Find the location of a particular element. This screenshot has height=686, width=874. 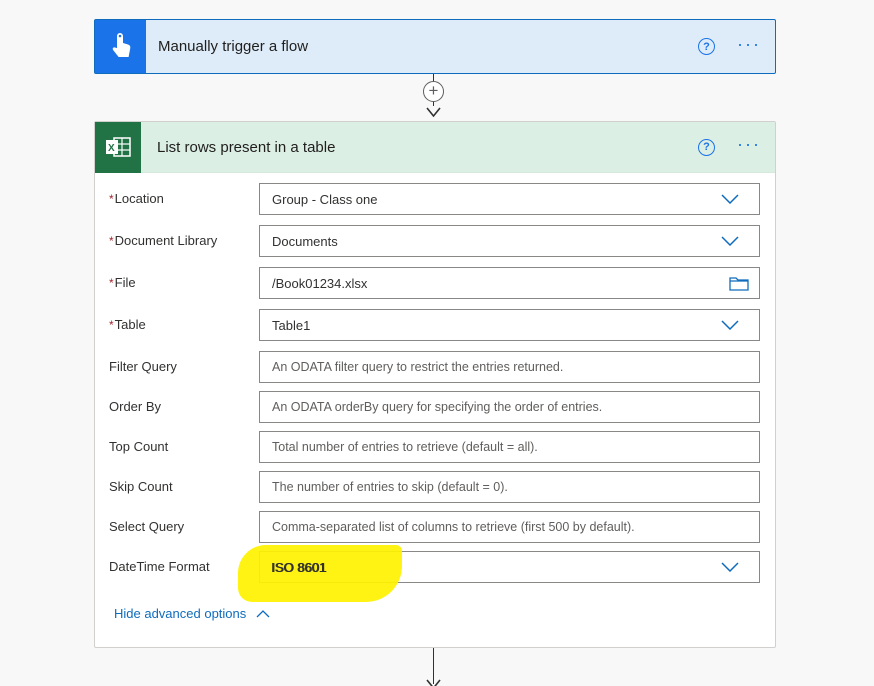

datetime-format-value-overlay: ISO 8601 is located at coordinates (298, 567).